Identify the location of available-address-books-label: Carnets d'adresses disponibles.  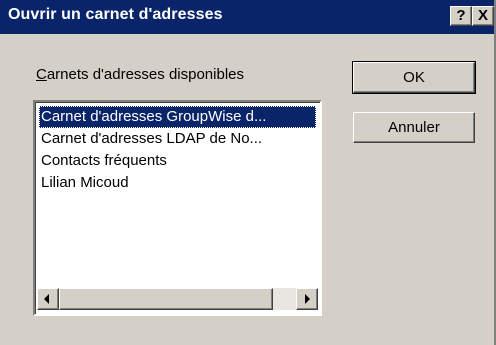
(140, 74).